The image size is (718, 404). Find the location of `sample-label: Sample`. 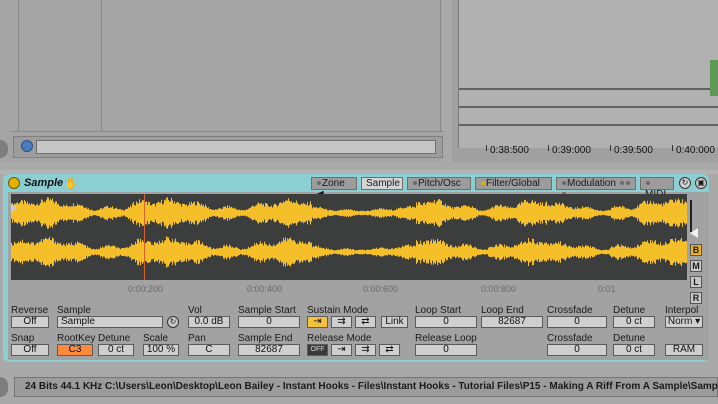

sample-label: Sample is located at coordinates (74, 310).